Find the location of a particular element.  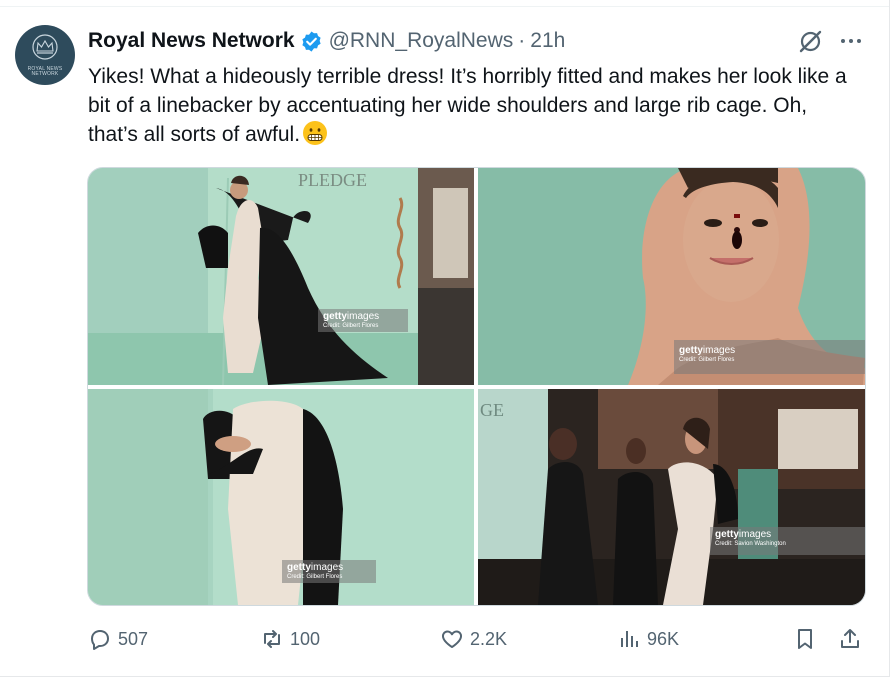

share-icon is located at coordinates (850, 638).